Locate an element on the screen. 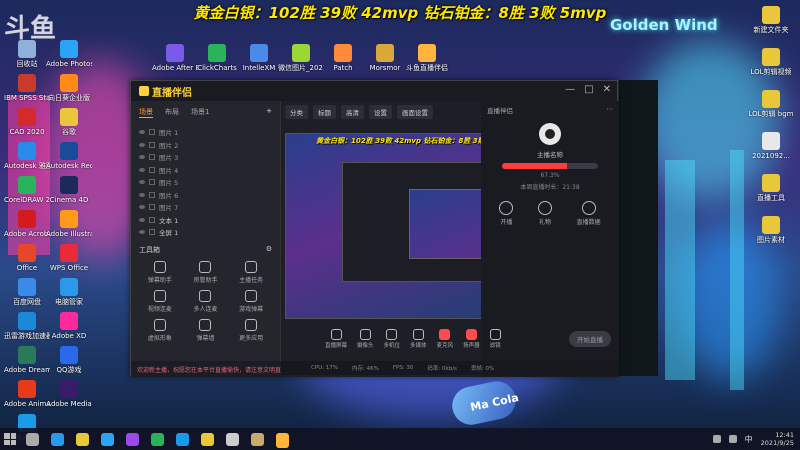 This screenshot has height=450, width=800. desktop-icon: CAD 2020 is located at coordinates (27, 122).